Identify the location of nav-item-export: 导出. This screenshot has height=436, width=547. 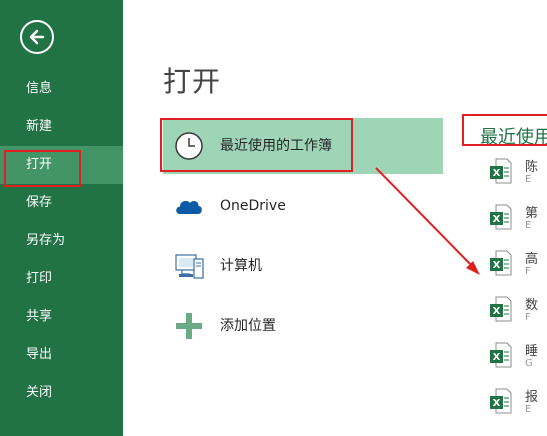
(61, 355).